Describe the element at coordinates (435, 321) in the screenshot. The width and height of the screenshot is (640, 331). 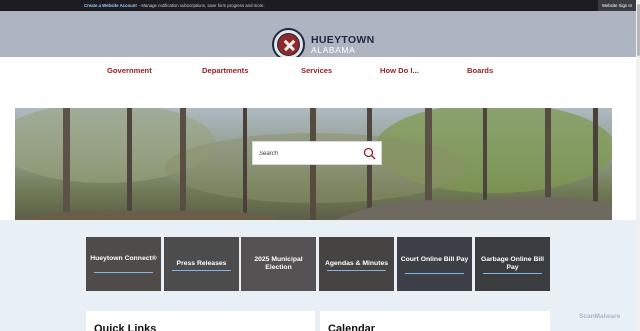
I see `calendar-panel: Calendar` at that location.